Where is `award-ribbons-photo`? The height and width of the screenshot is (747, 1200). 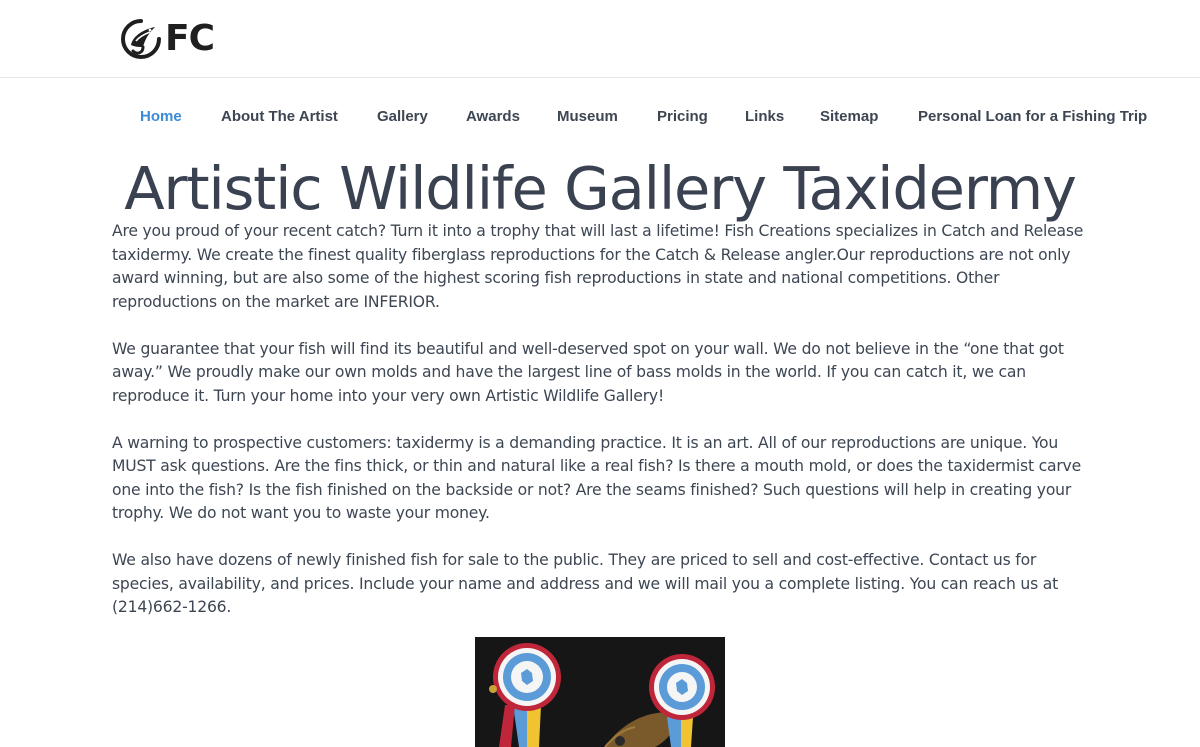
award-ribbons-photo is located at coordinates (600, 692).